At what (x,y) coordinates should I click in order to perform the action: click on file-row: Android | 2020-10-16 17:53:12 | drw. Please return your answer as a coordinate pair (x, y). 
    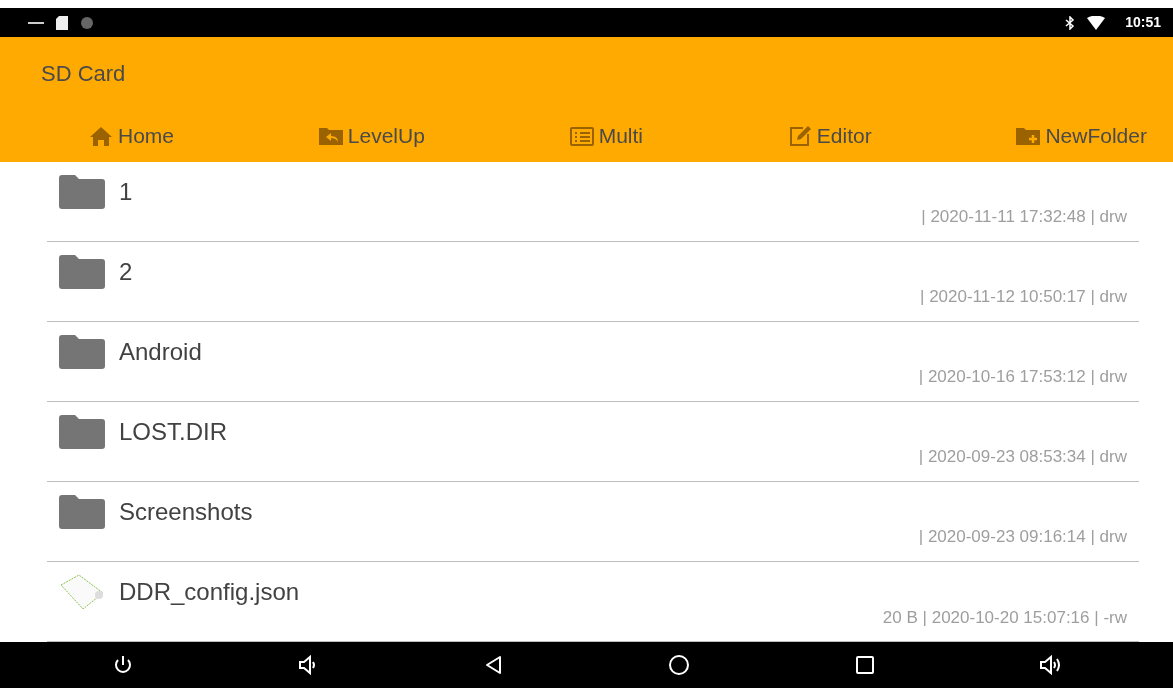
    Looking at the image, I should click on (593, 362).